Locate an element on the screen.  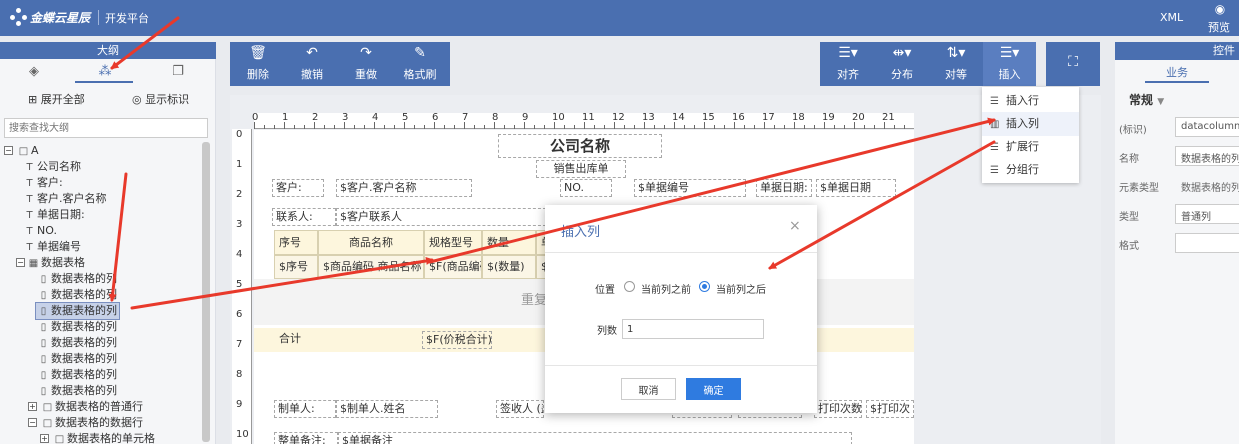
name-field: 数据表格的列 is located at coordinates (1207, 156).